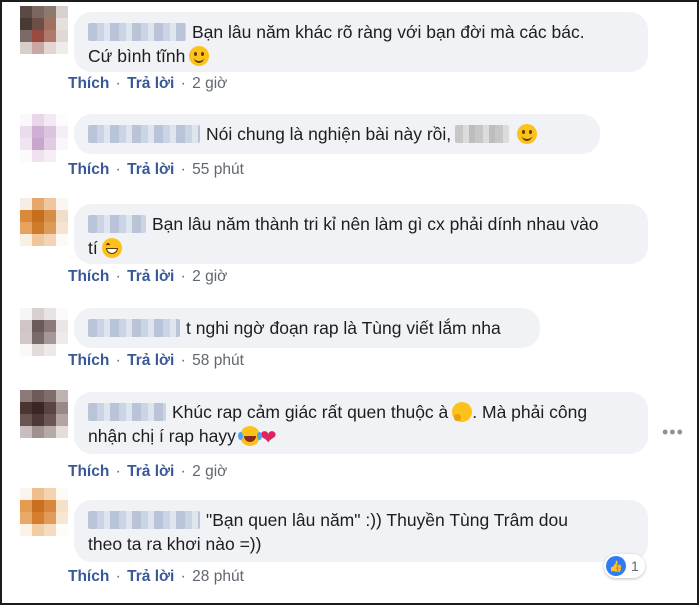 This screenshot has height=605, width=699. Describe the element at coordinates (218, 360) in the screenshot. I see `timestamp: 58 phút` at that location.